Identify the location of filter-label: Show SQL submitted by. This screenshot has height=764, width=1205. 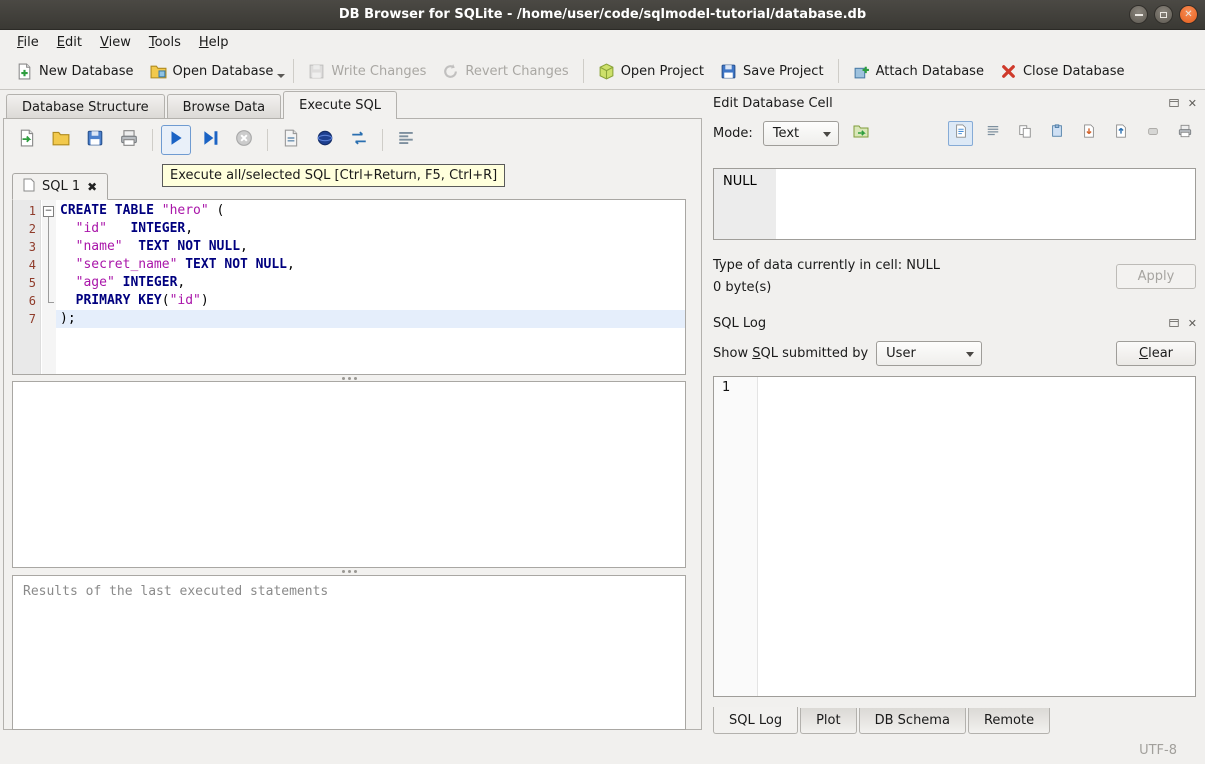
(791, 353).